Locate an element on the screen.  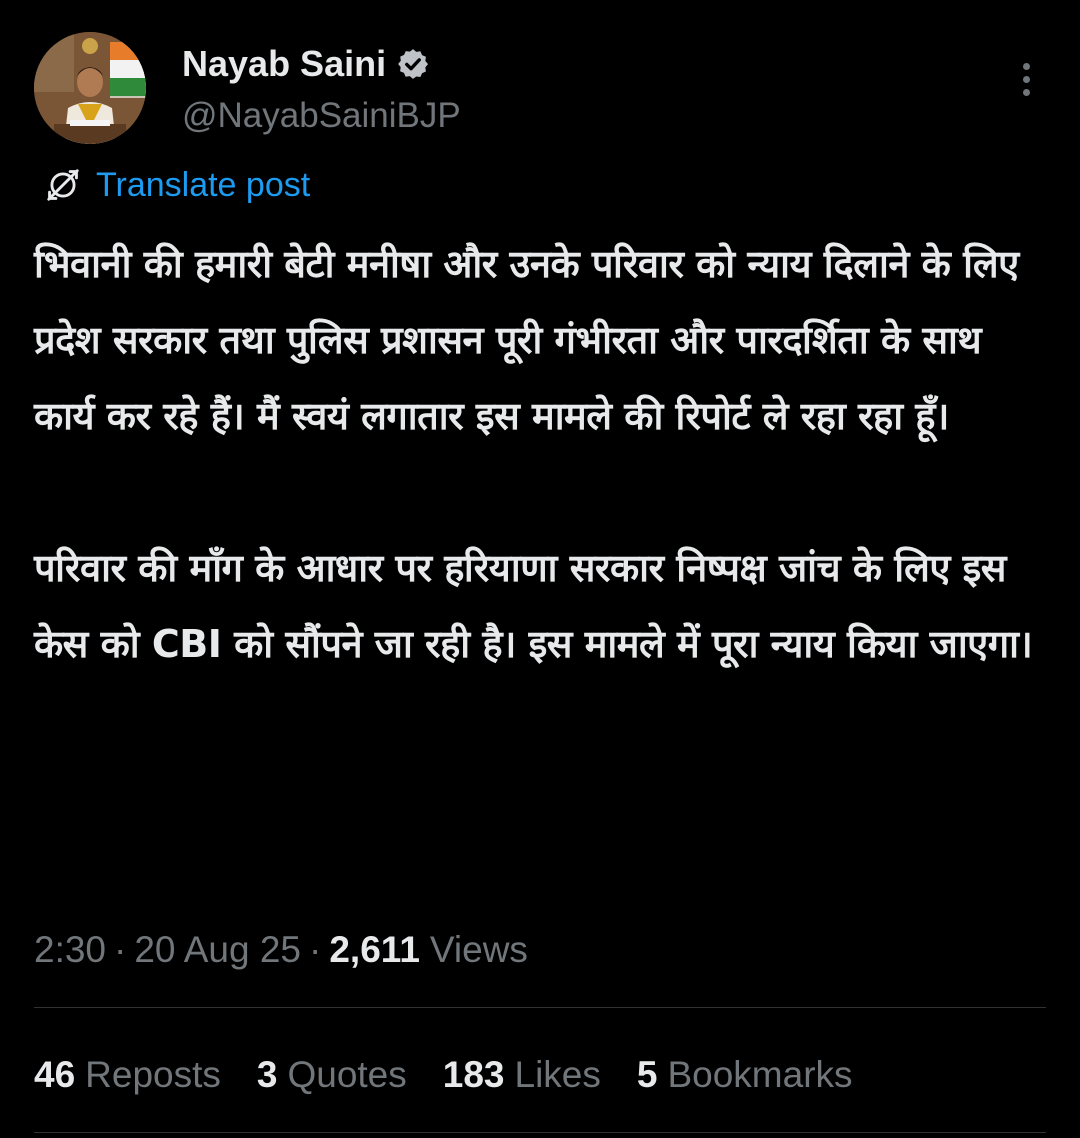
more-options-button is located at coordinates (1026, 79).